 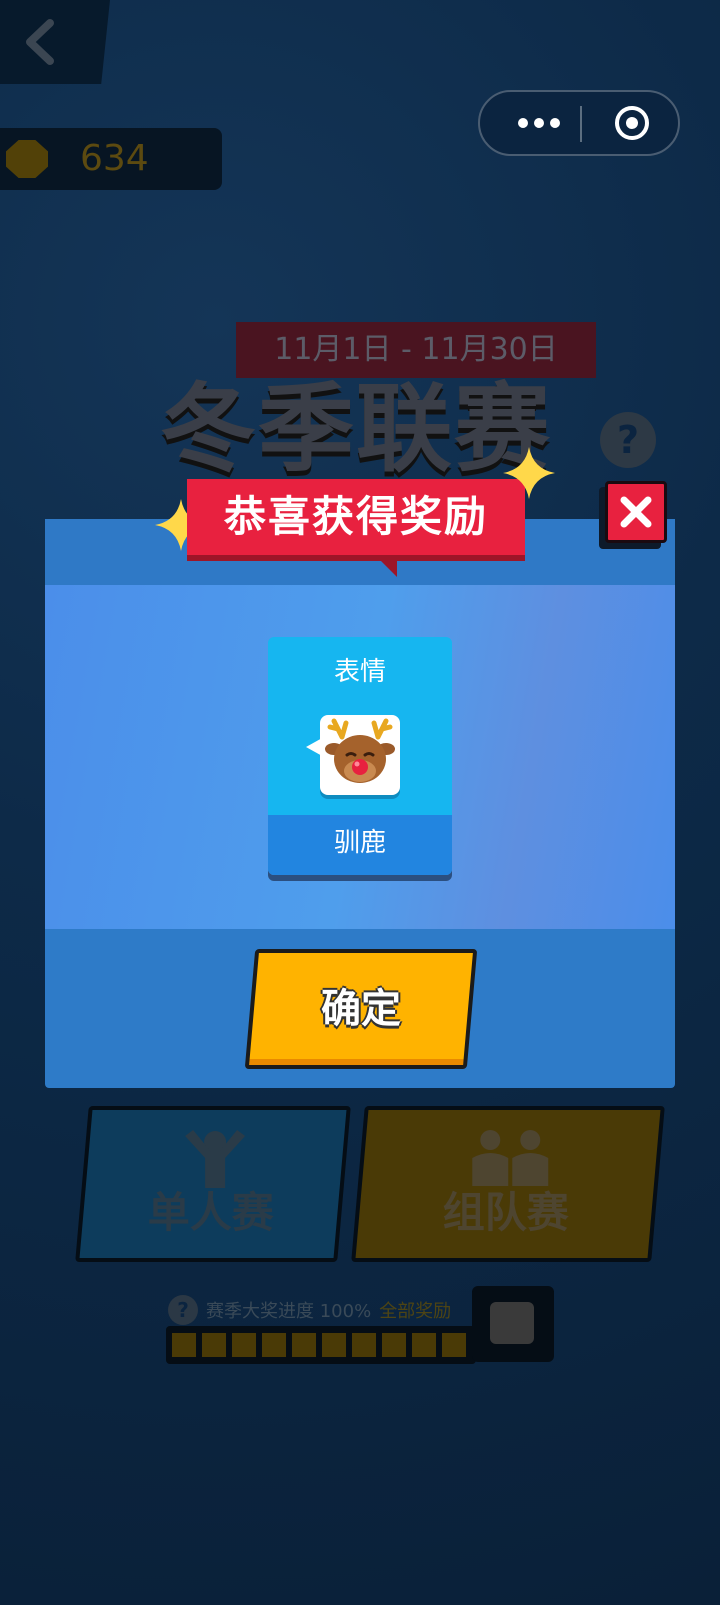 I want to click on season-progress-row: ? 赛季大奖进度 100% 全部奖励, so click(x=309, y=1310).